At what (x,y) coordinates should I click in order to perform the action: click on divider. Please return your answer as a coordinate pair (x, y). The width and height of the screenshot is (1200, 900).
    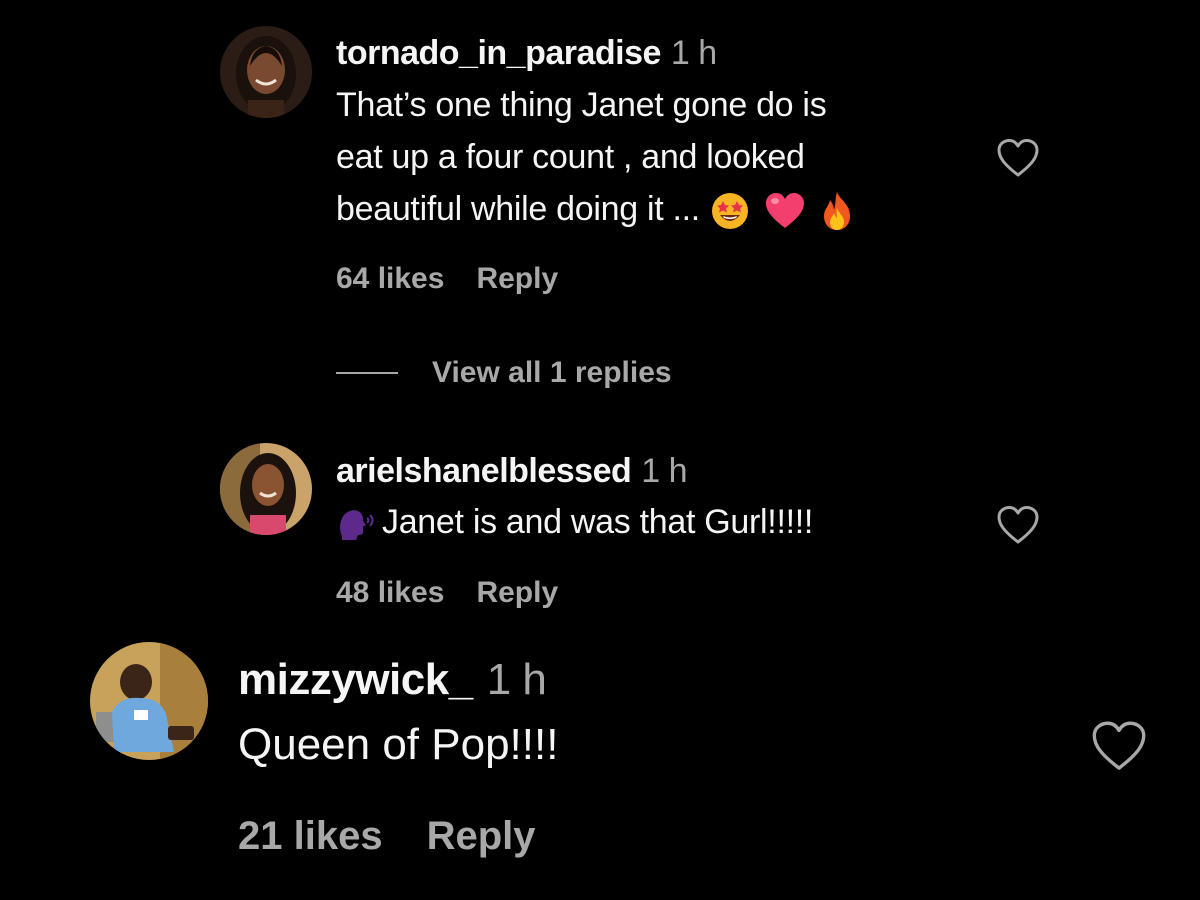
    Looking at the image, I should click on (367, 373).